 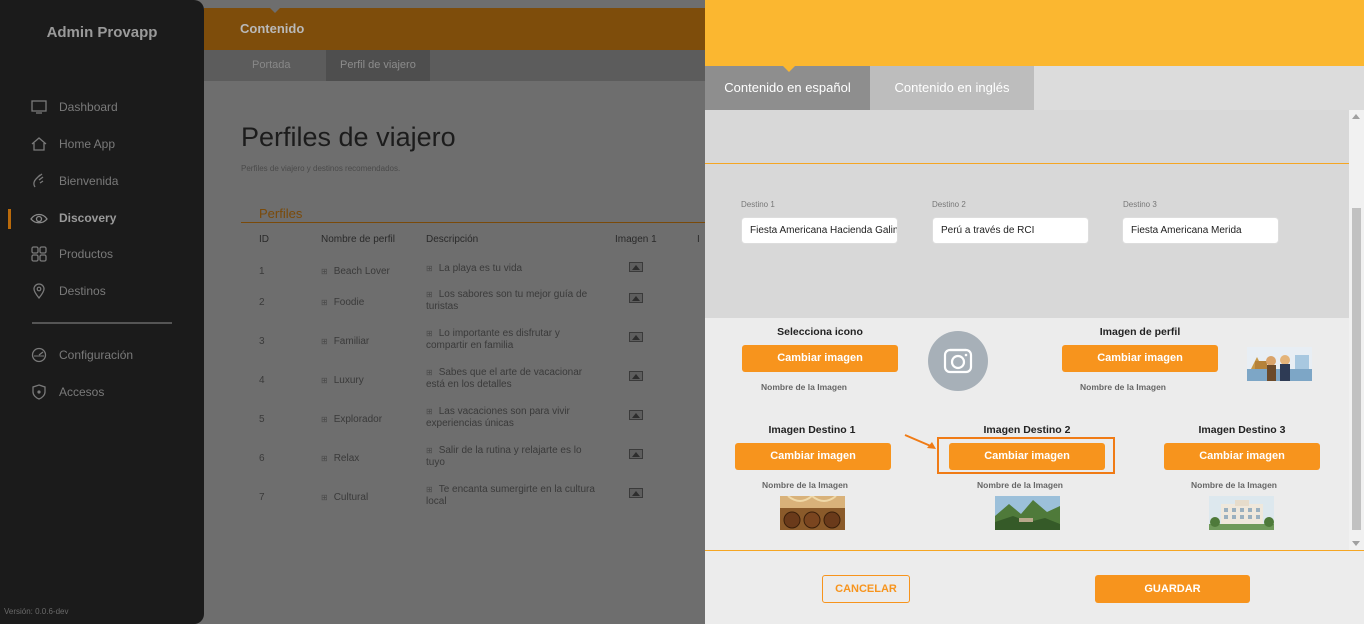 What do you see at coordinates (866, 589) in the screenshot?
I see `cancel-button: CANCELAR` at bounding box center [866, 589].